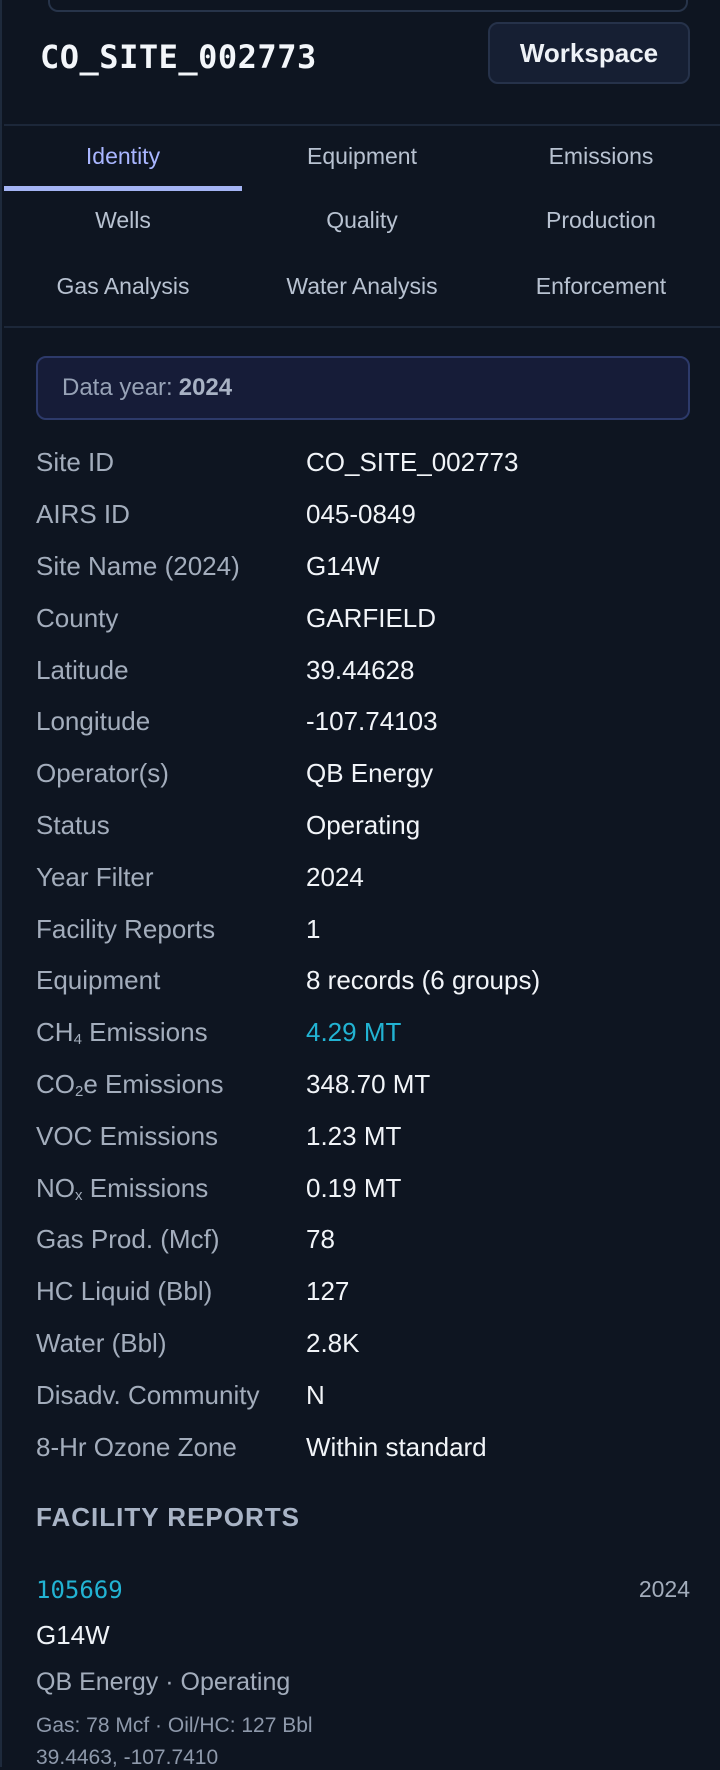 This screenshot has width=720, height=1770. What do you see at coordinates (368, 6) in the screenshot?
I see `top-panel-edge` at bounding box center [368, 6].